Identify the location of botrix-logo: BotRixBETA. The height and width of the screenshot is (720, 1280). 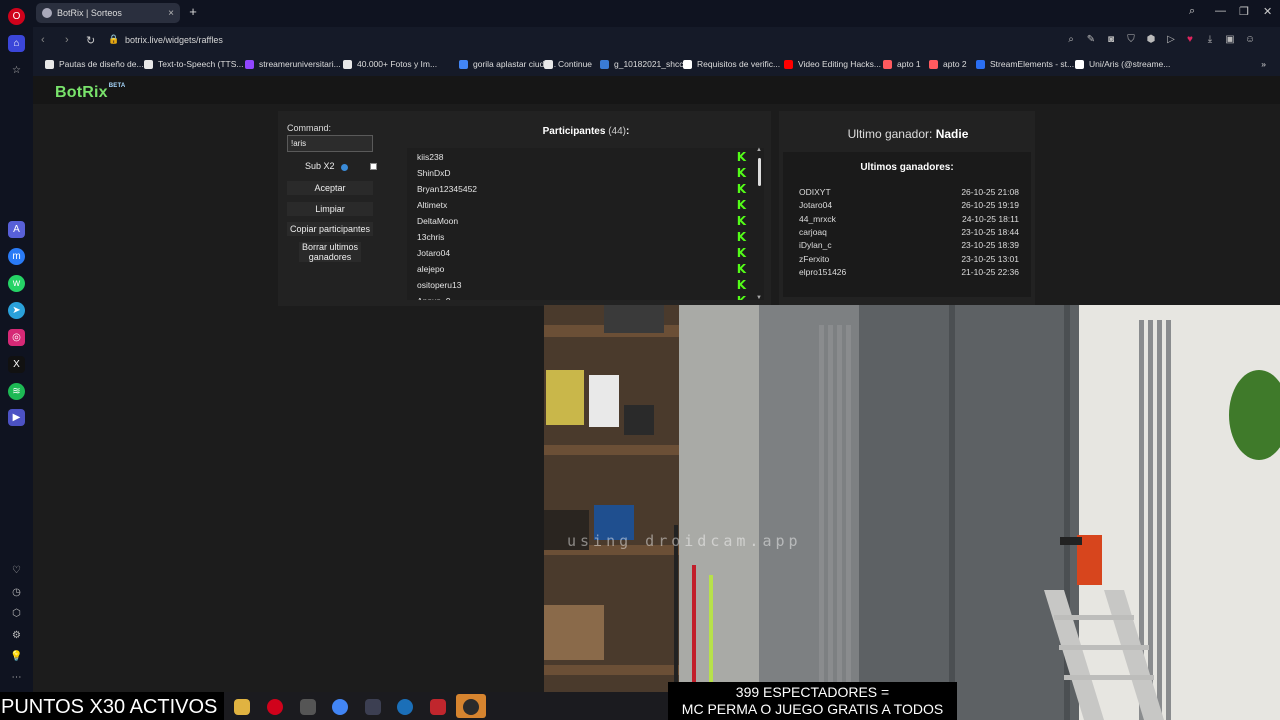
(90, 92).